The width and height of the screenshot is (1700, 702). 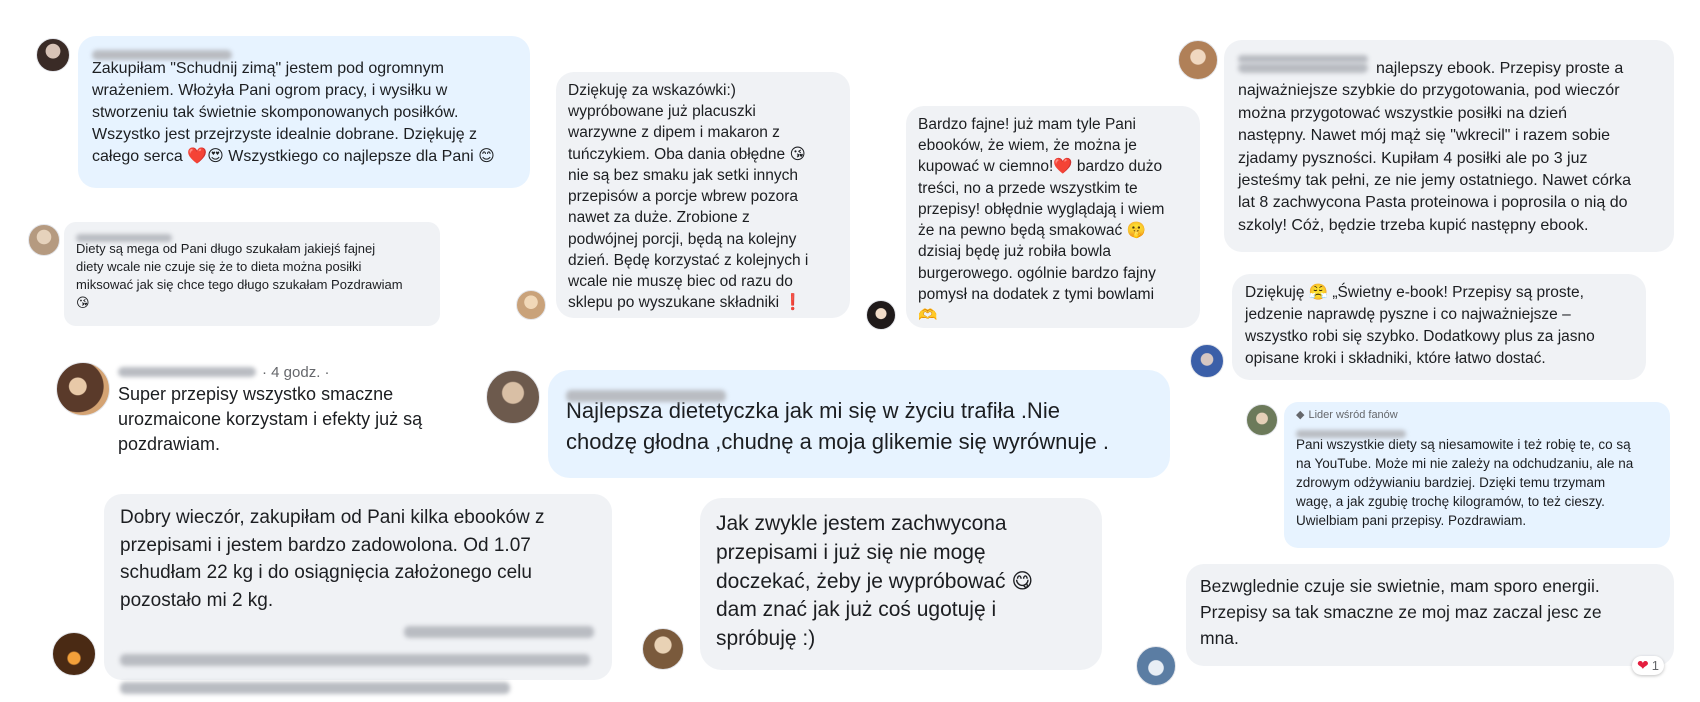 What do you see at coordinates (1655, 665) in the screenshot?
I see `reaction-count-label: 1` at bounding box center [1655, 665].